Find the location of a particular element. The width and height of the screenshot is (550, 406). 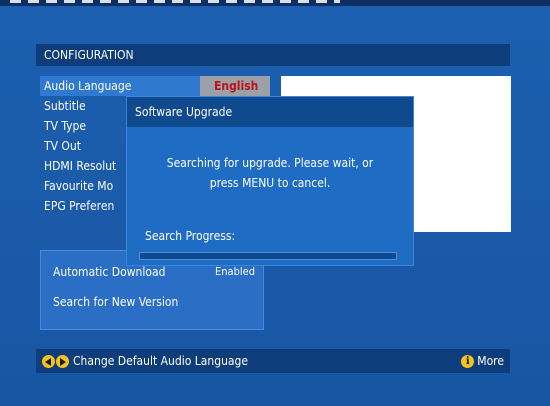

menu-item-label: Subtitle is located at coordinates (65, 106).